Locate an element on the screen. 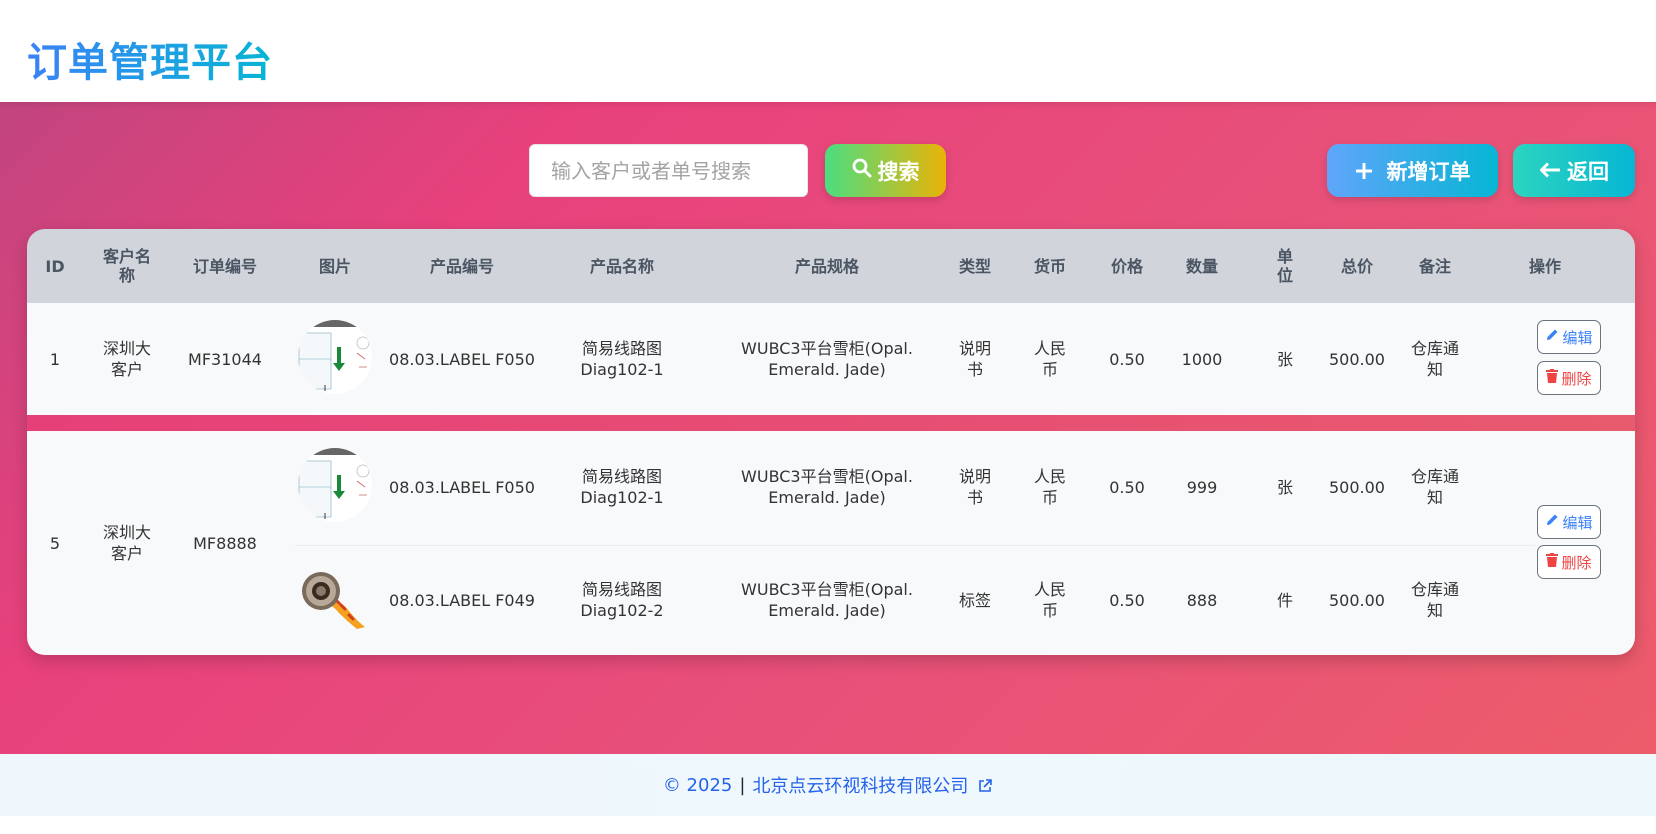 Image resolution: width=1656 pixels, height=834 pixels. col-header-price: 价格 is located at coordinates (1126, 266).